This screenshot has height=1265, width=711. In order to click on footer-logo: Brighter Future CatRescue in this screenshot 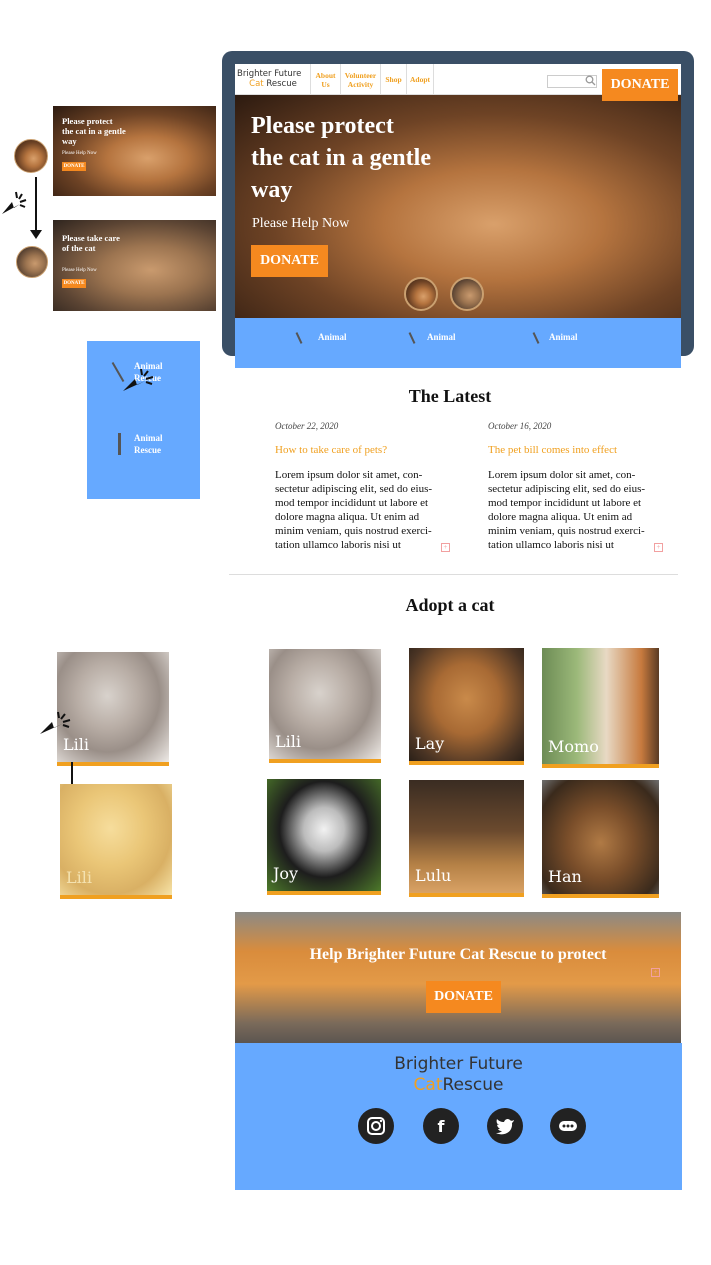, I will do `click(458, 1075)`.